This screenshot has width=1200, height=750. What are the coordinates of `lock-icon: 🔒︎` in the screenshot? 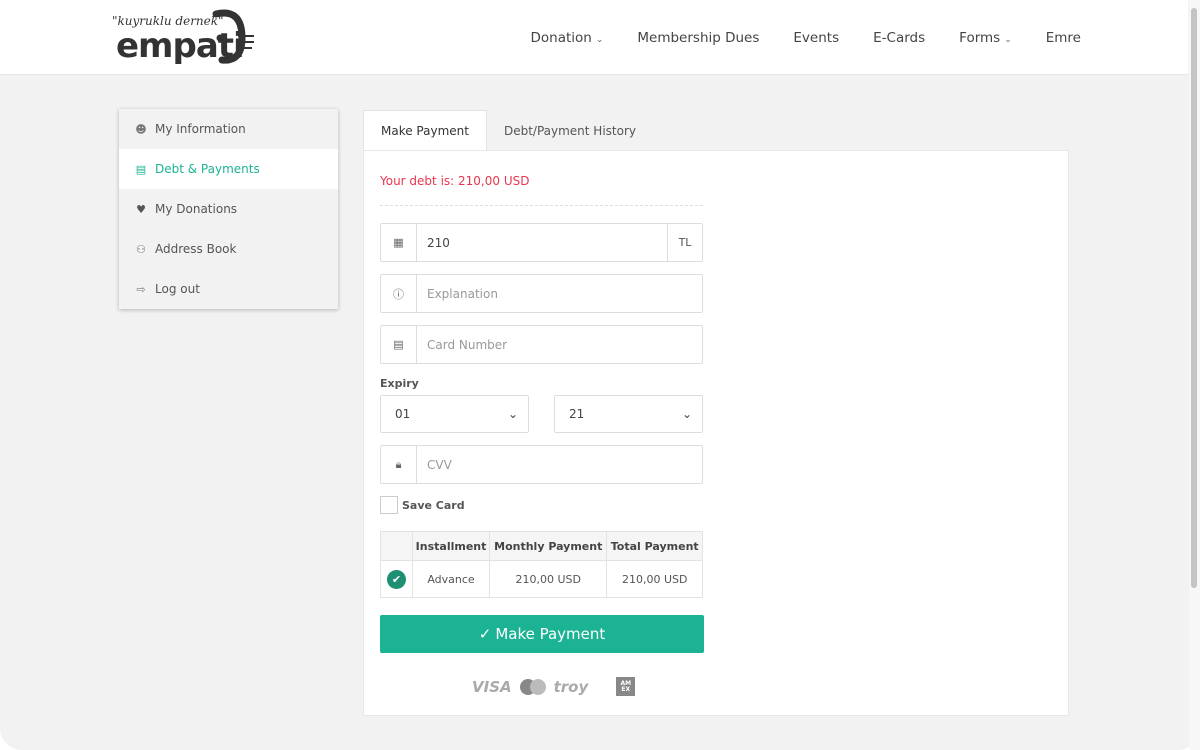 It's located at (399, 464).